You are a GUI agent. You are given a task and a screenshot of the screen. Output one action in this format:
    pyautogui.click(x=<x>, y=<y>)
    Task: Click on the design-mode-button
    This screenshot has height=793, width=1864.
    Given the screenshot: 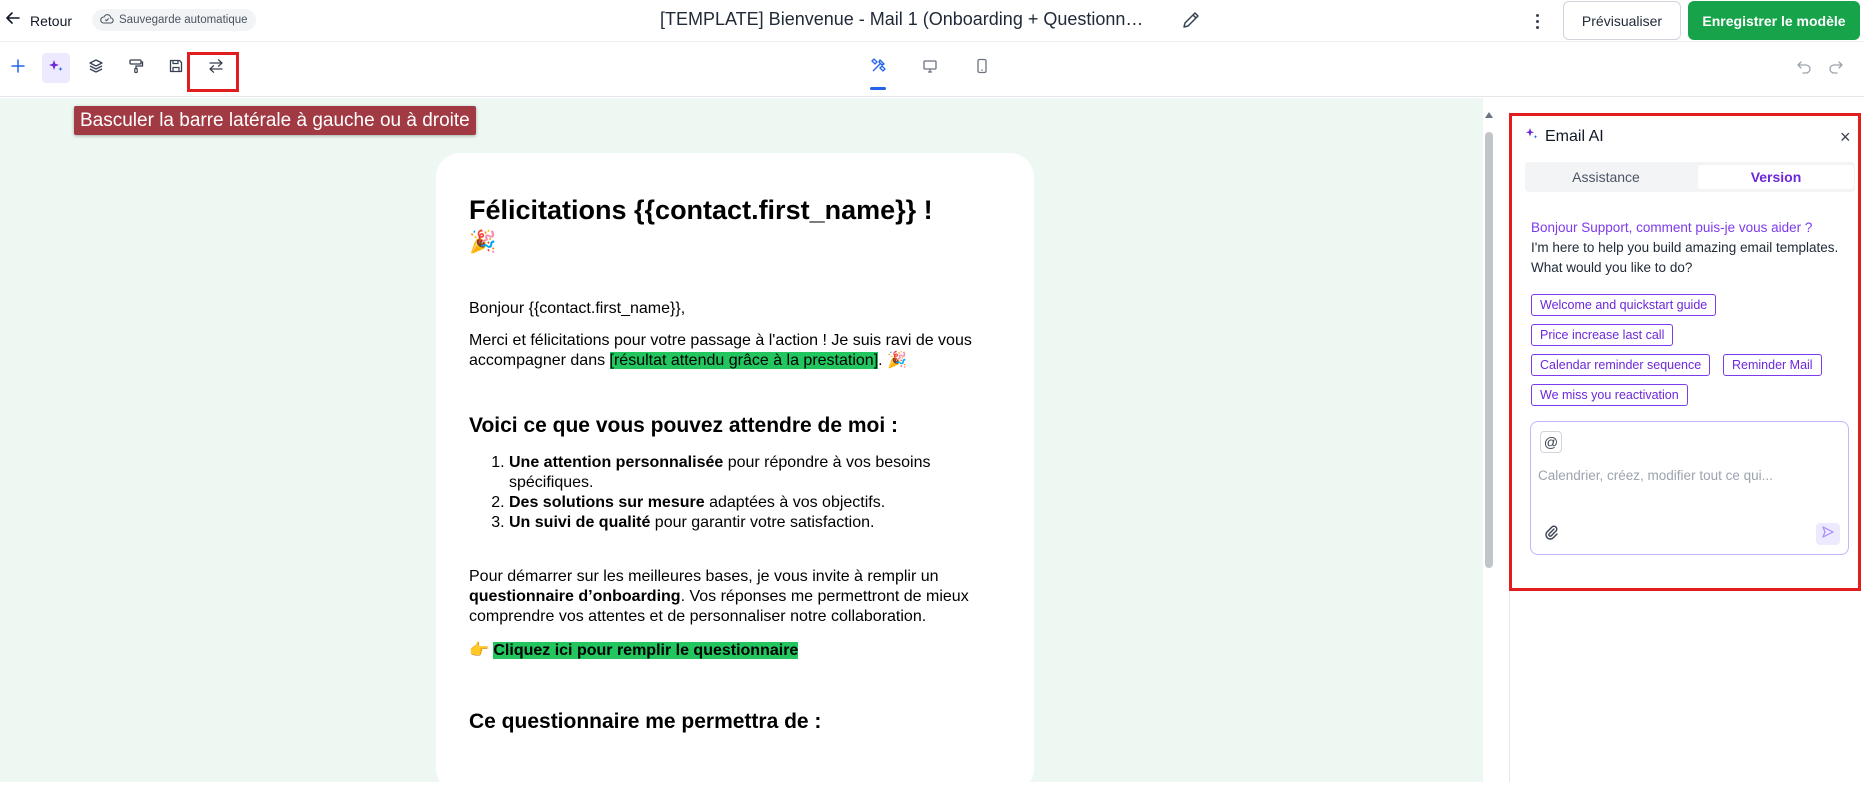 What is the action you would take?
    pyautogui.click(x=878, y=68)
    